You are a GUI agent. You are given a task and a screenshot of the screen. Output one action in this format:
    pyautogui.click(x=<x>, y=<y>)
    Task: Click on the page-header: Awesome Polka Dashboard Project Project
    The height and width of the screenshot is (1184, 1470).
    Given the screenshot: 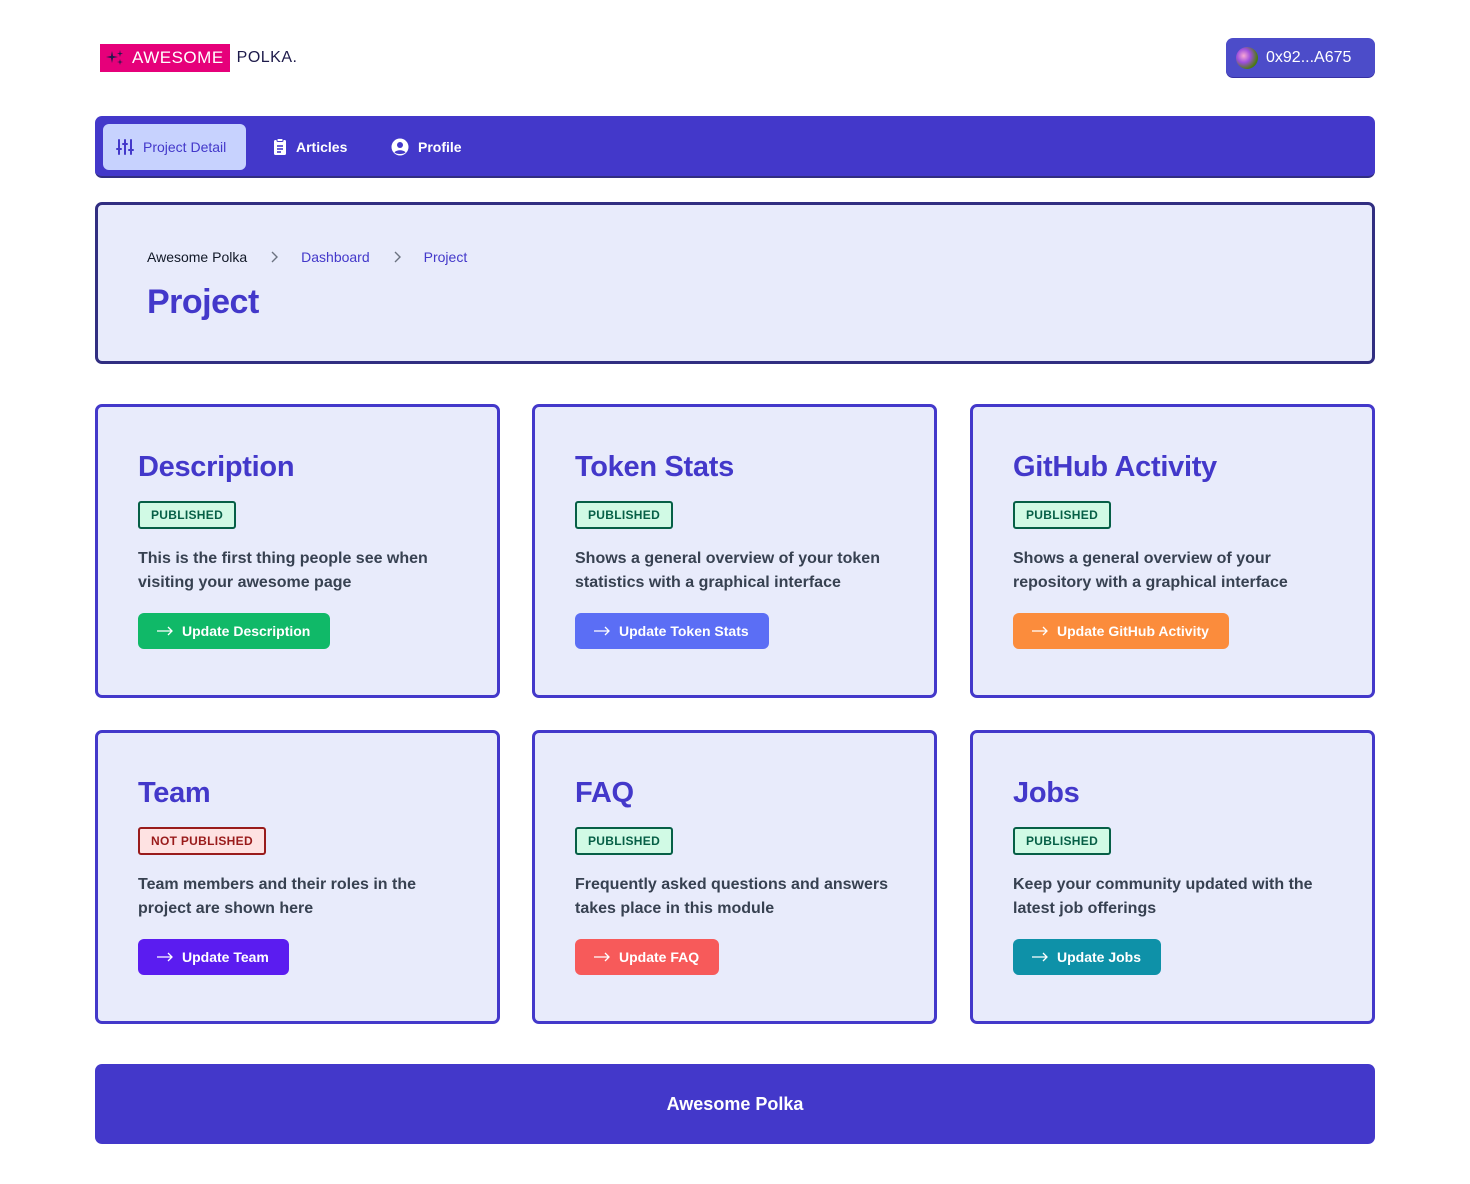 What is the action you would take?
    pyautogui.click(x=735, y=283)
    